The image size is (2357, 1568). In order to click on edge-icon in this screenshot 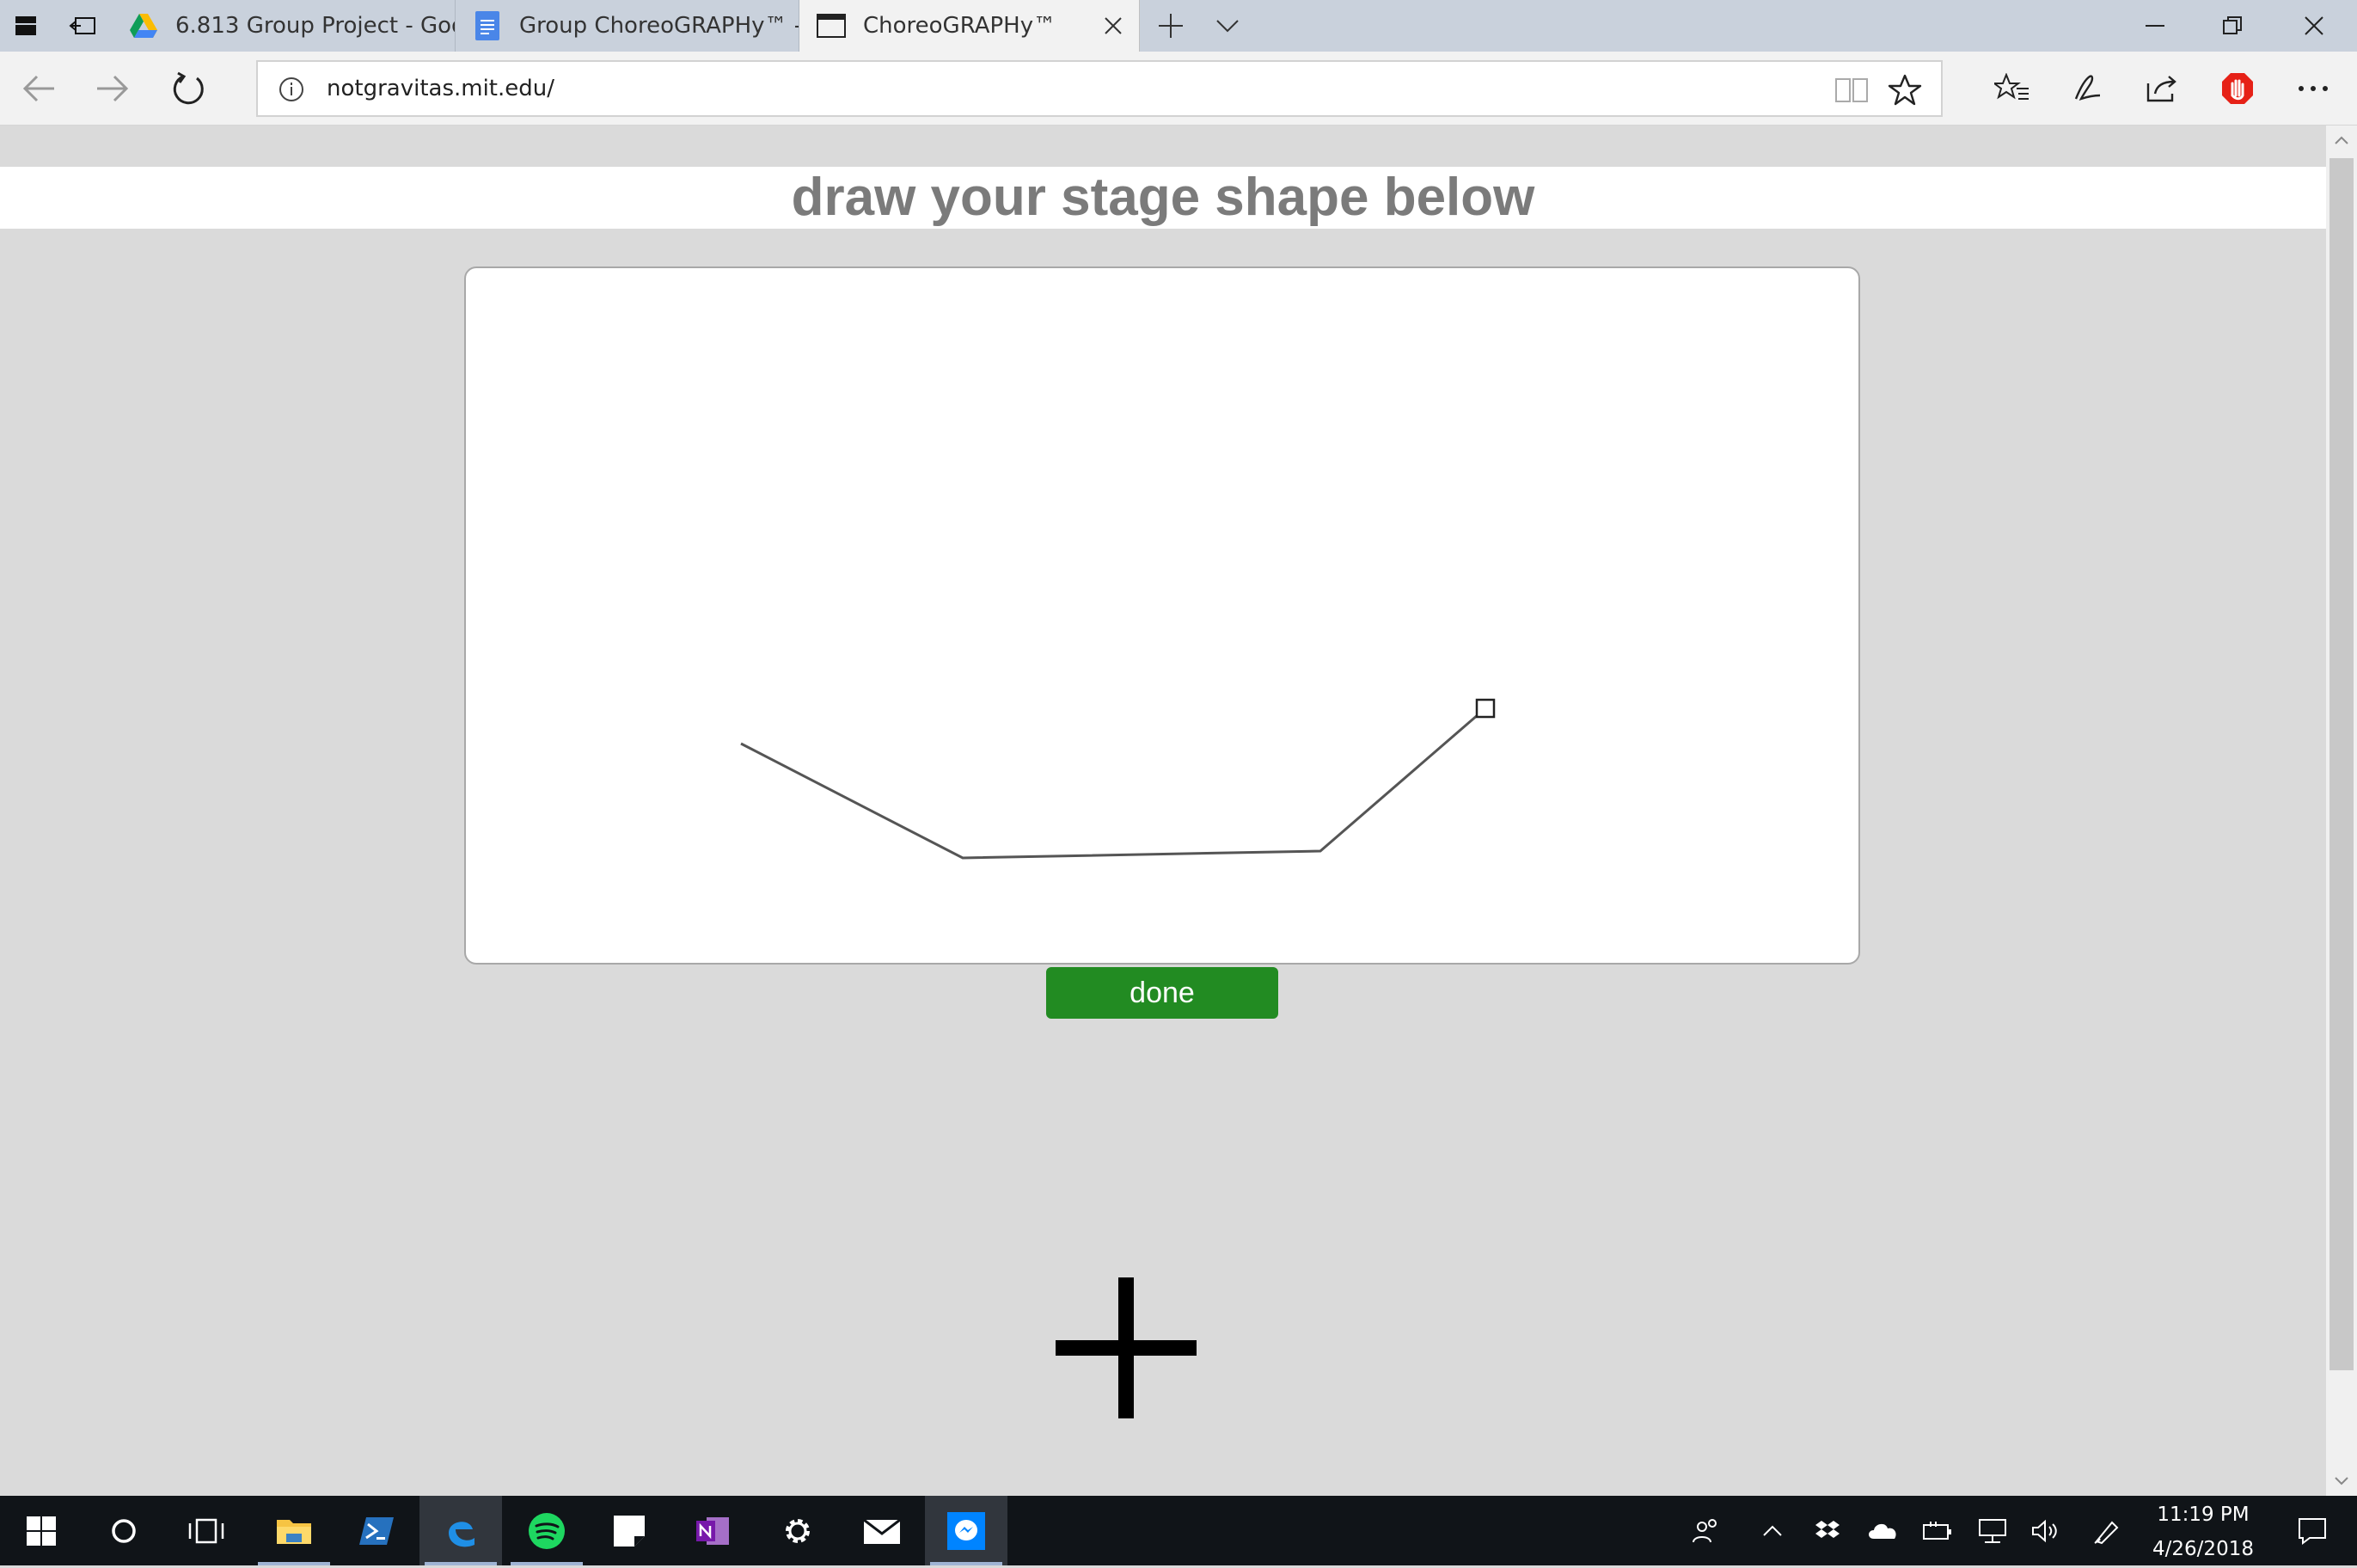, I will do `click(460, 1530)`.